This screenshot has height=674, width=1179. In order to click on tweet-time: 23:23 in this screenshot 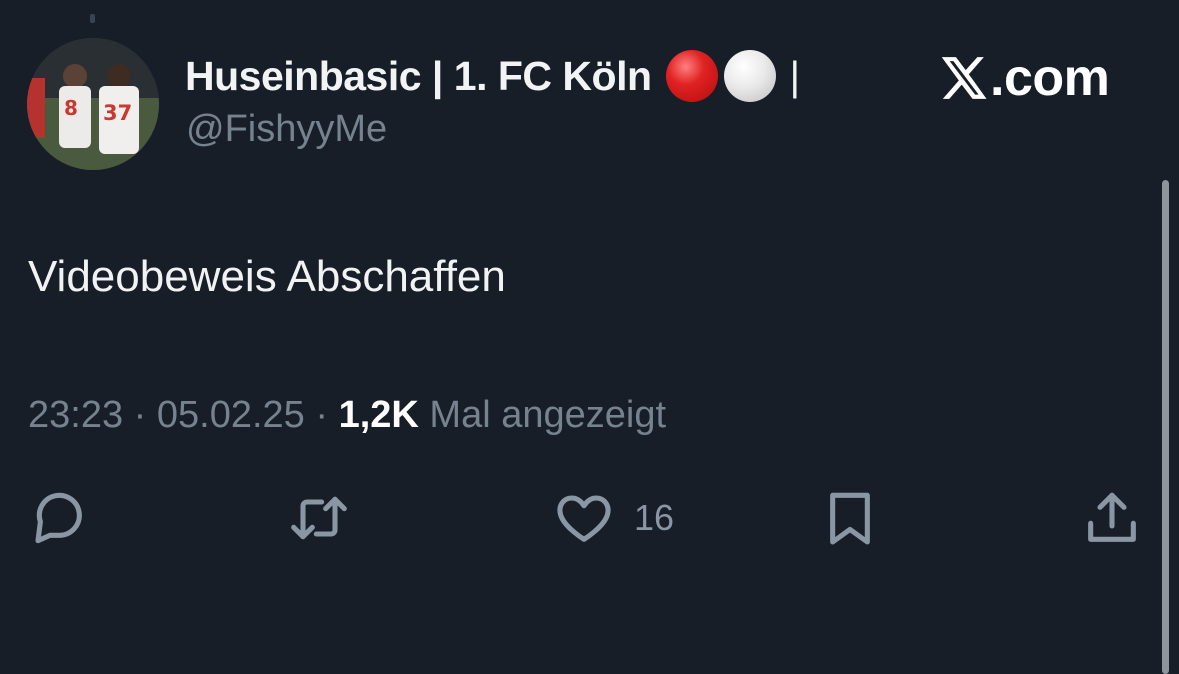, I will do `click(75, 415)`.